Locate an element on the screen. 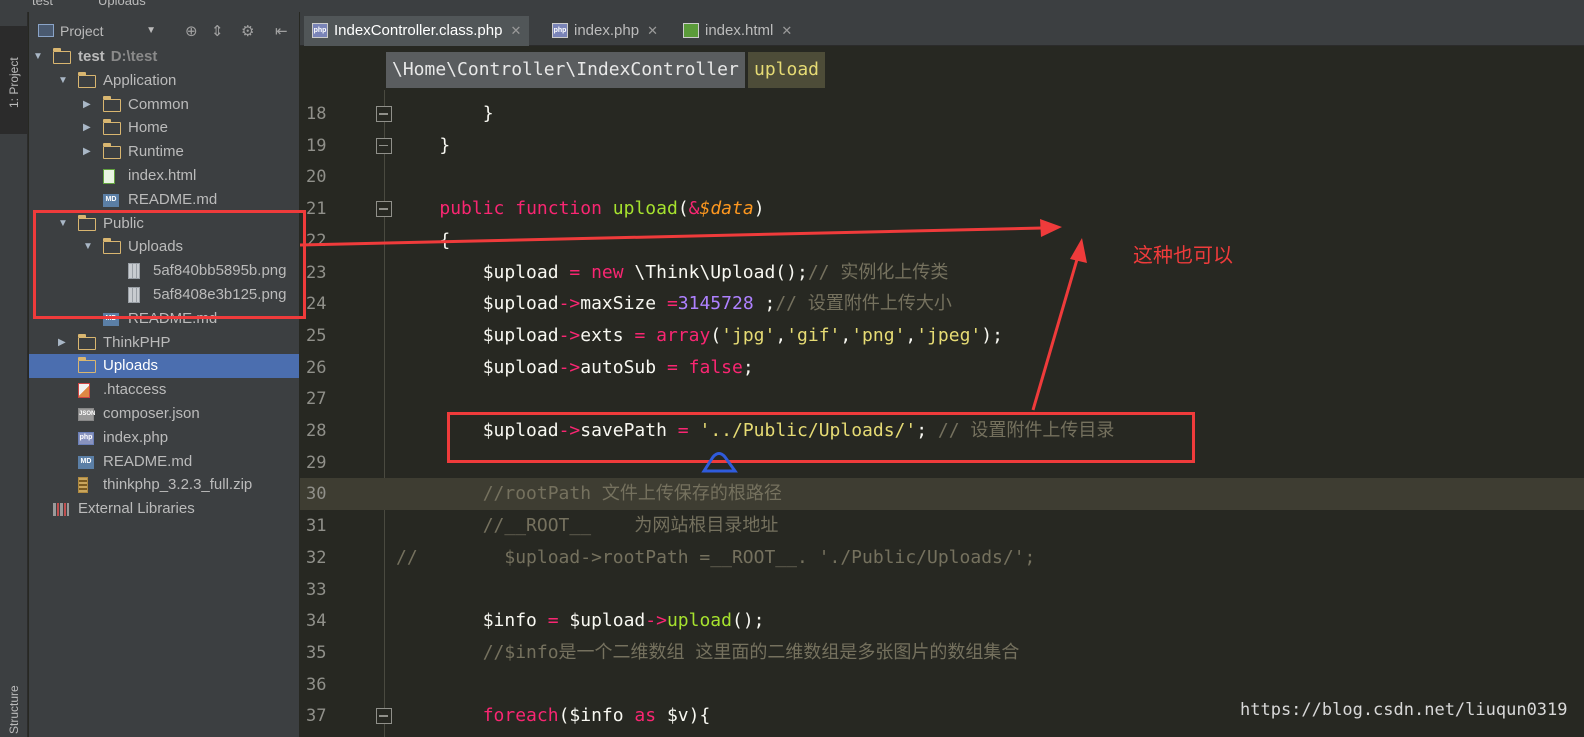 The height and width of the screenshot is (737, 1584). code-token: $data is located at coordinates (726, 209).